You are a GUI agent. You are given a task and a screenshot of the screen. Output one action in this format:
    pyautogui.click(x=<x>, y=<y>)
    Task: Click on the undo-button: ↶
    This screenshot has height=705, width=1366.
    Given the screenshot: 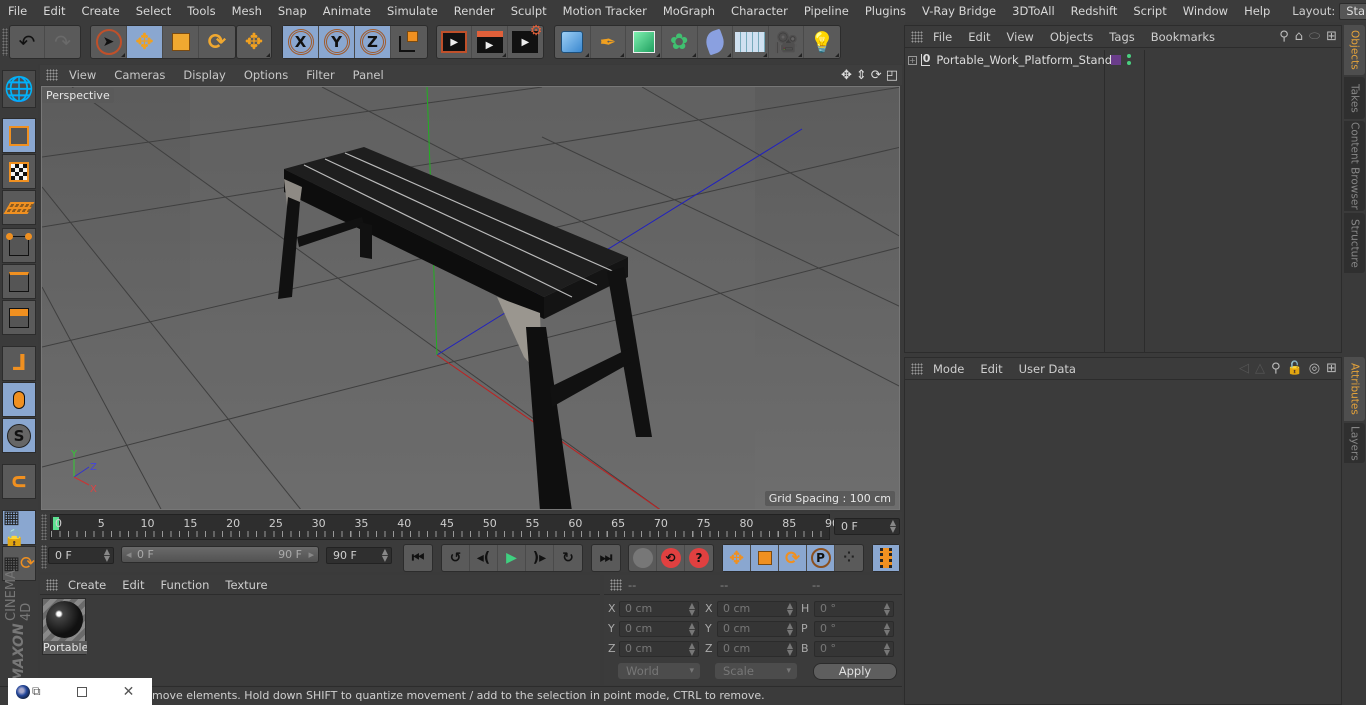 What is the action you would take?
    pyautogui.click(x=28, y=42)
    